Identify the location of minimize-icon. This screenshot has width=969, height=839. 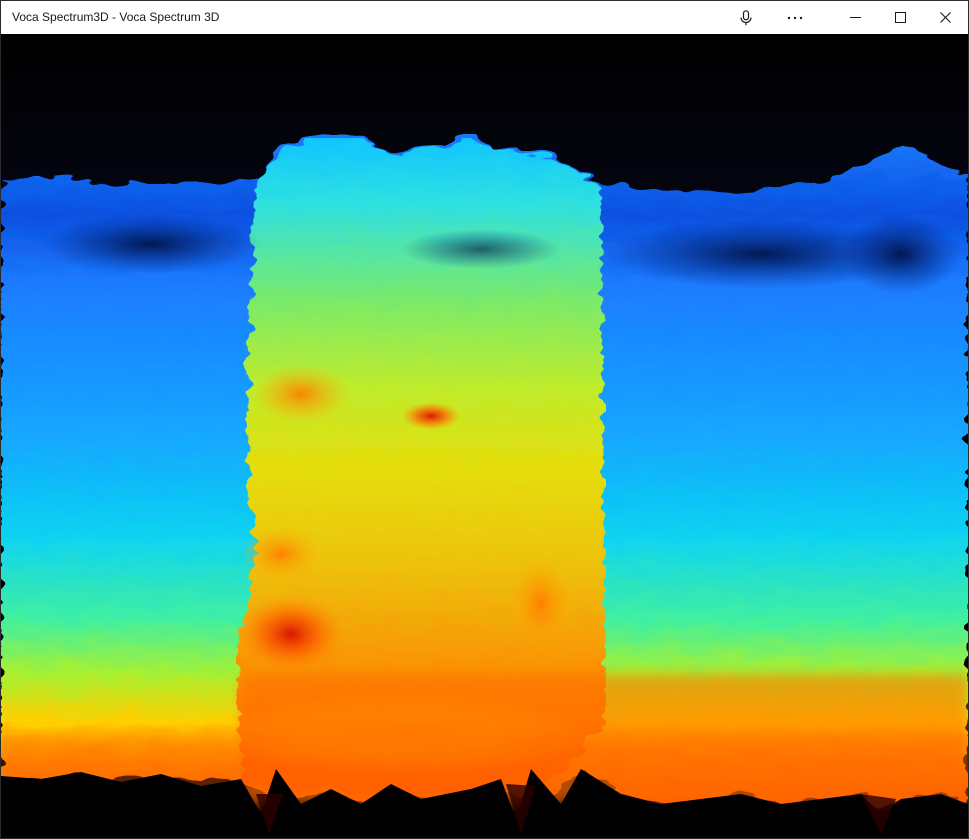
(855, 17).